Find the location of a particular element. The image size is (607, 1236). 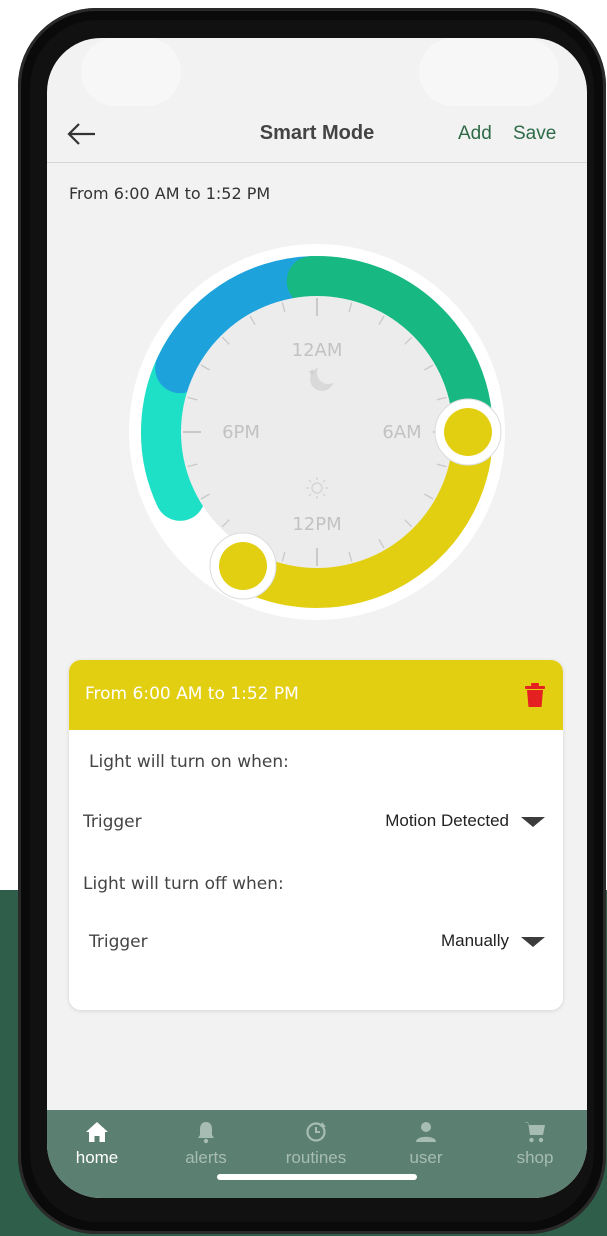

hour-label-12am: 12AM is located at coordinates (317, 350).